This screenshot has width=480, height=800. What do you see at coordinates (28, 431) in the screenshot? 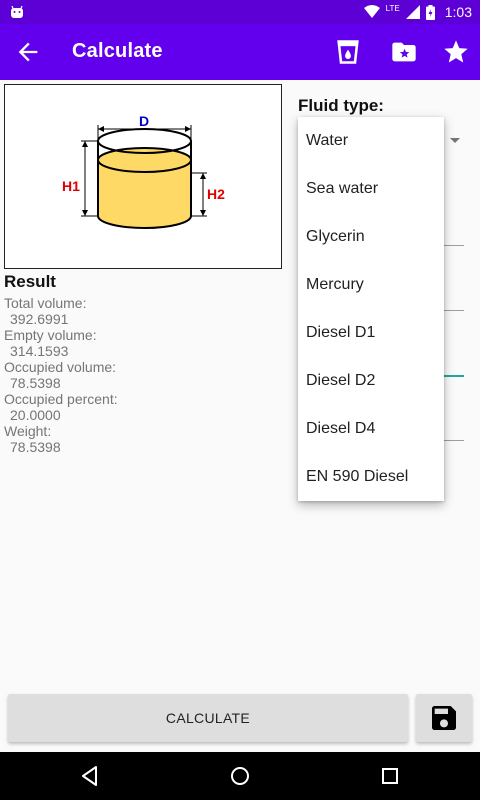
I see `weight-label: Weight:` at bounding box center [28, 431].